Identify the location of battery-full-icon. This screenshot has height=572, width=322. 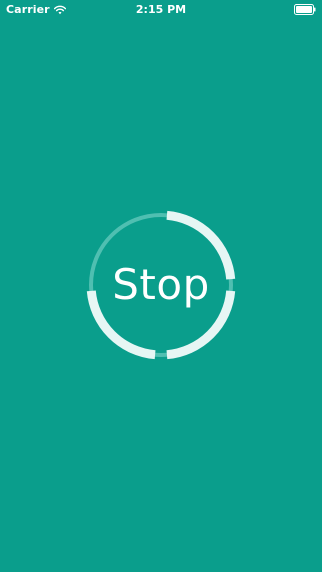
(305, 9).